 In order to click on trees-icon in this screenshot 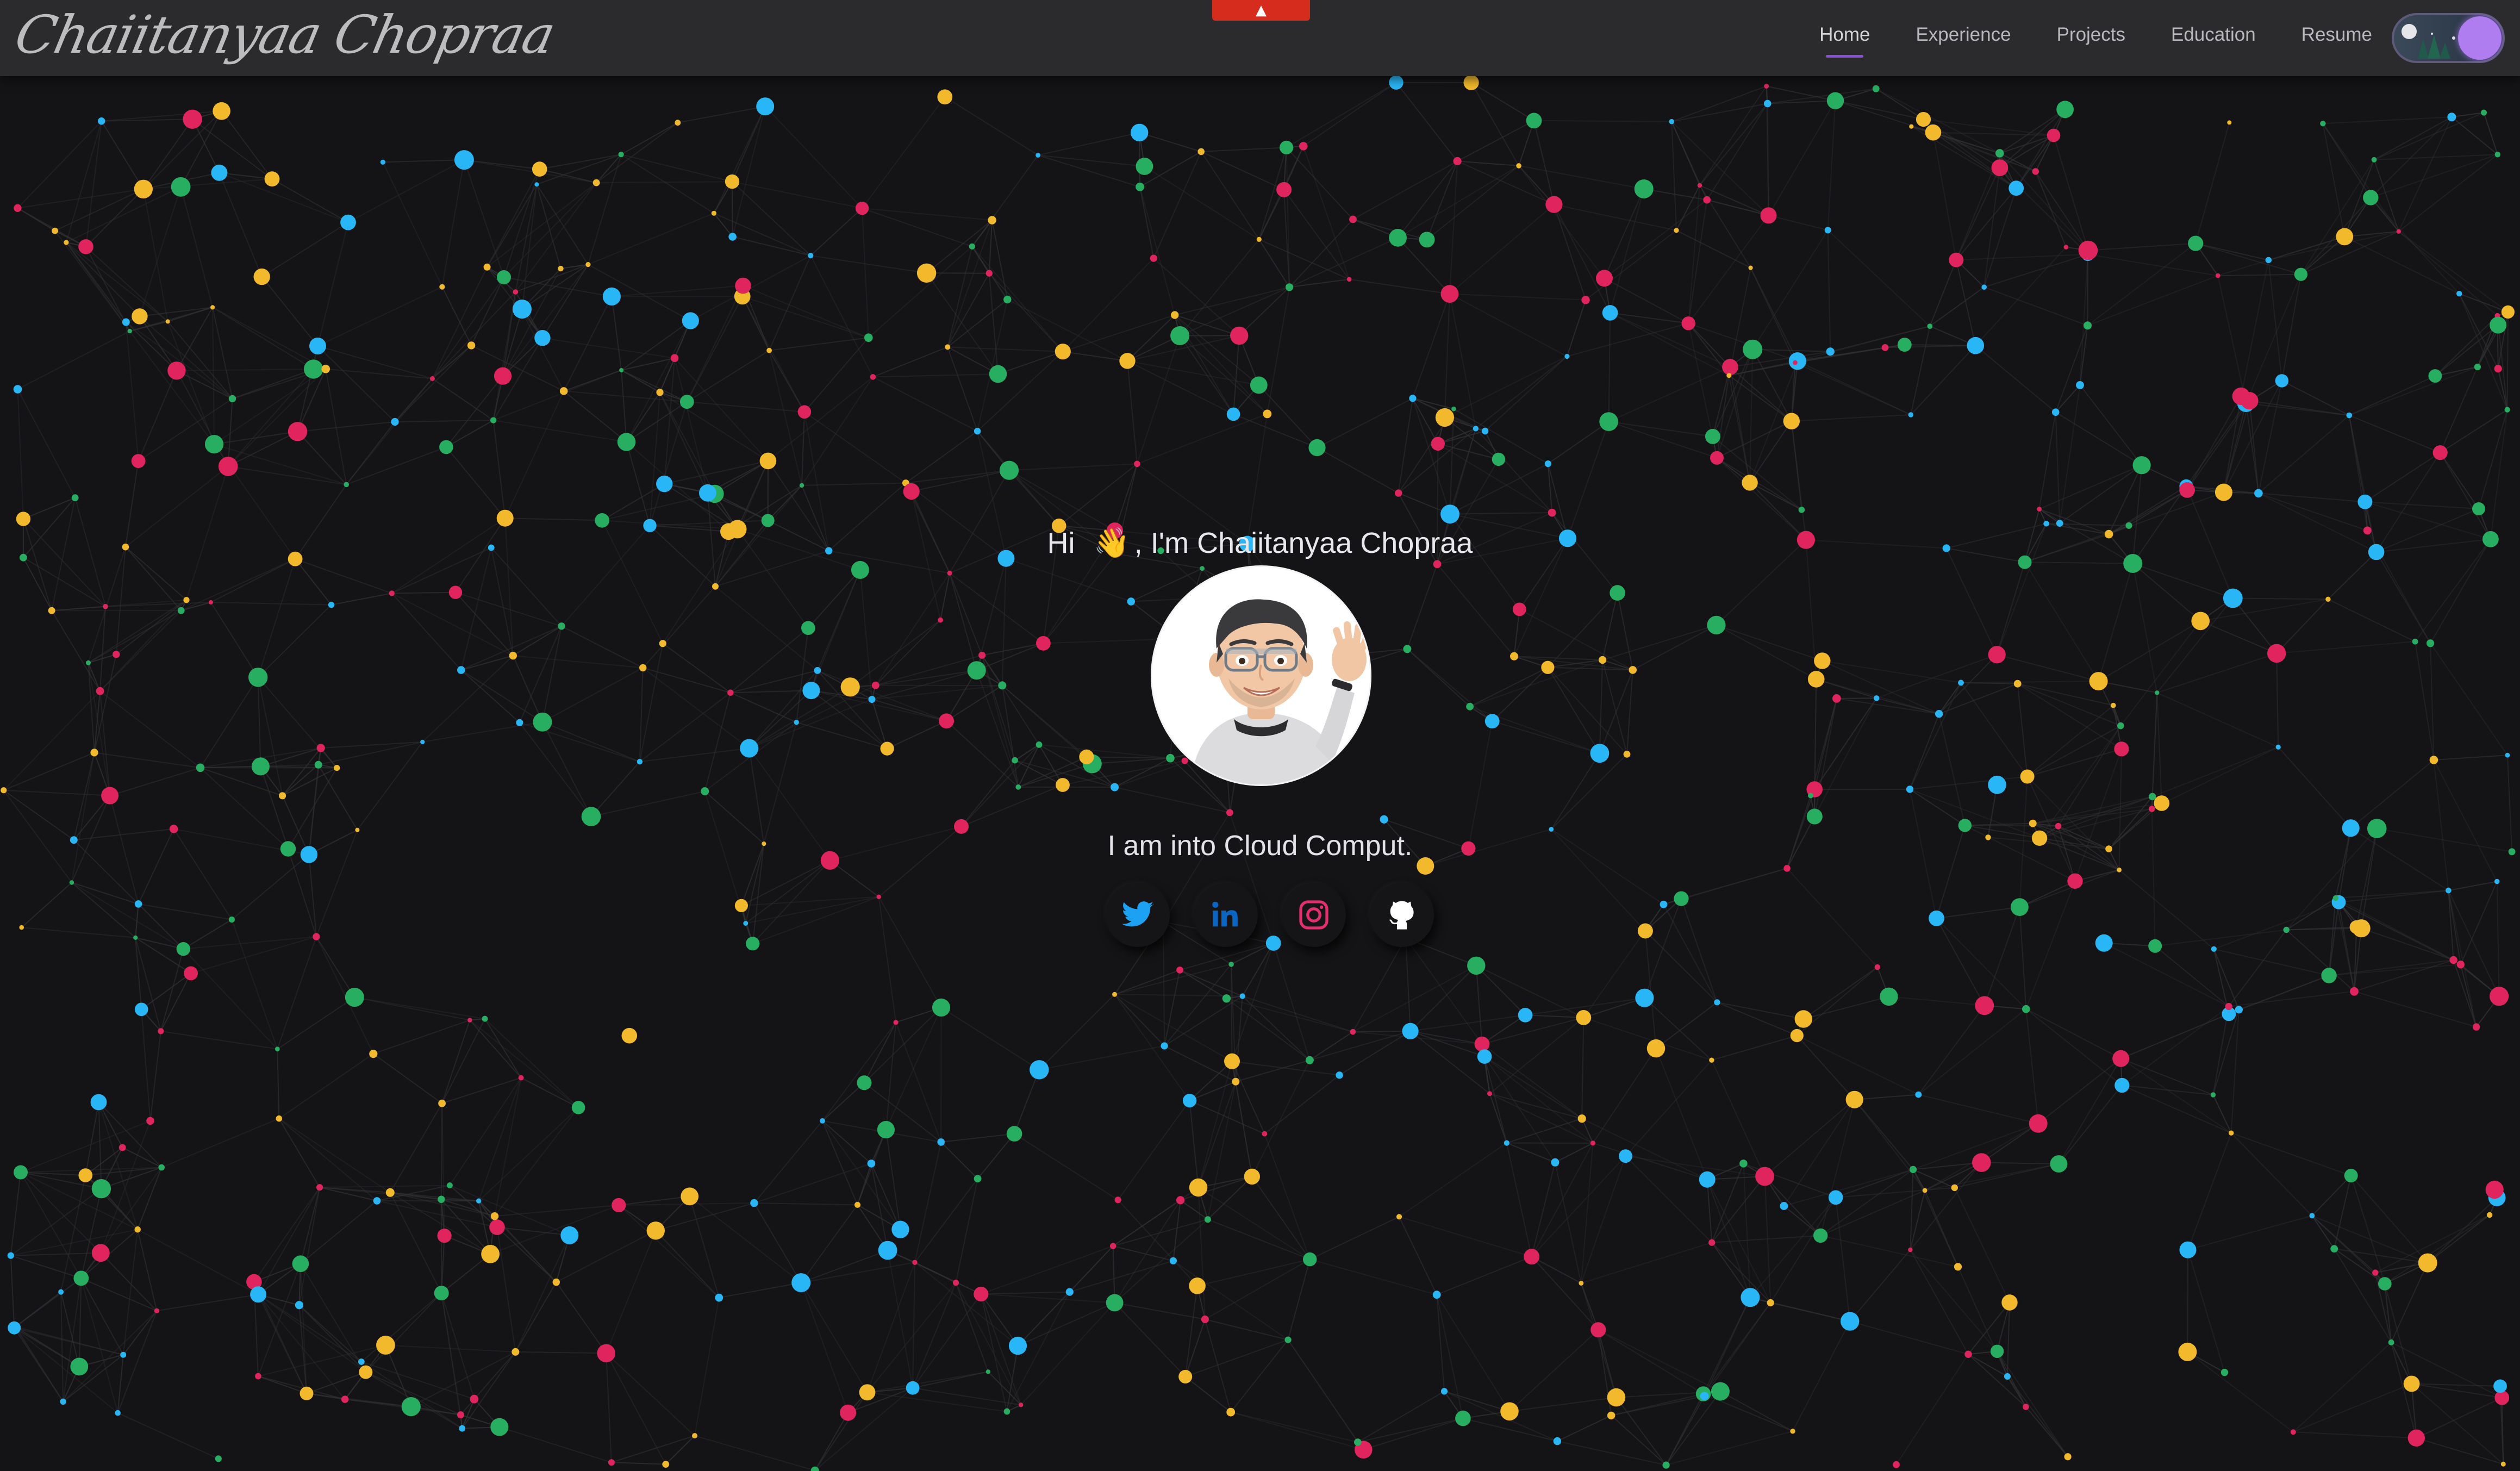, I will do `click(2436, 46)`.